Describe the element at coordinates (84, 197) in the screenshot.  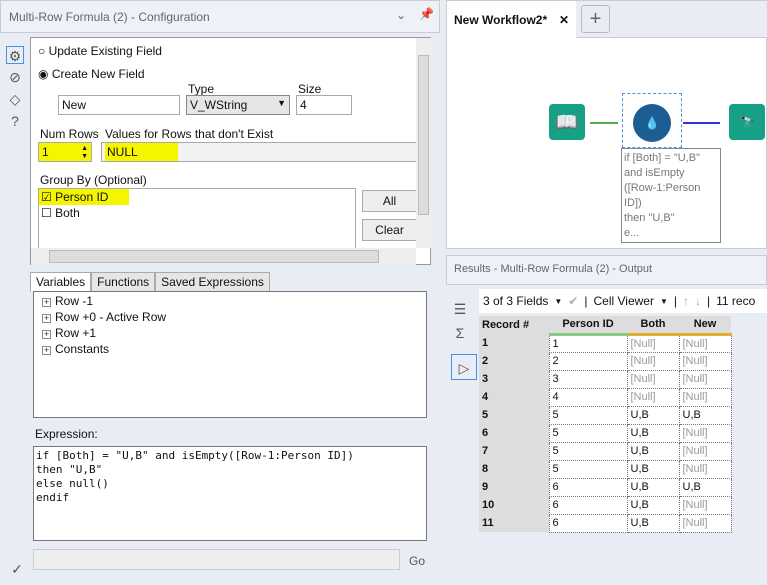
I see `group-item-person-id: ☑ Person ID` at that location.